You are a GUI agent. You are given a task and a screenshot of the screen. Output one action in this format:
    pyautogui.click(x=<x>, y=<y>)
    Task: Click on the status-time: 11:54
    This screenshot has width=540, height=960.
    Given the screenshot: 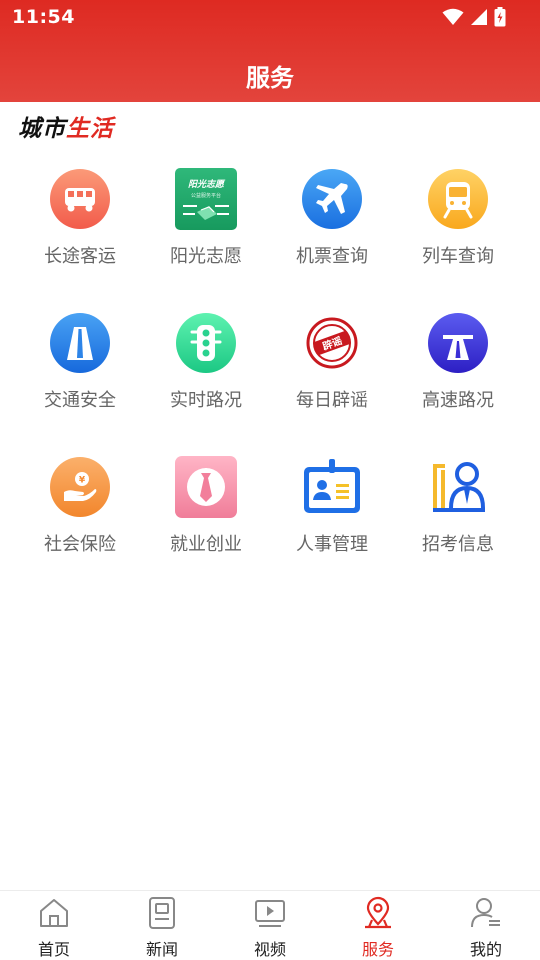 What is the action you would take?
    pyautogui.click(x=43, y=17)
    